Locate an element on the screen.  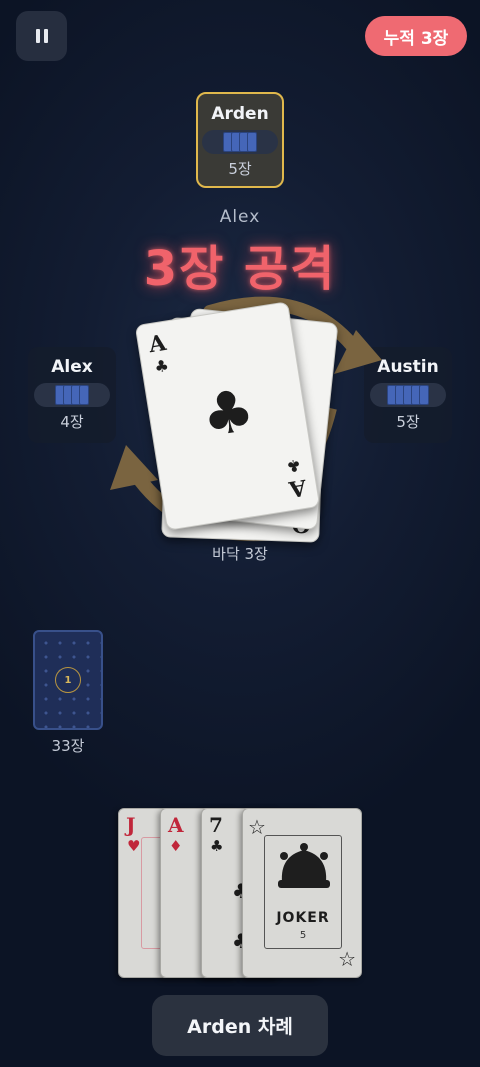
deck-count: 33장 is located at coordinates (68, 746).